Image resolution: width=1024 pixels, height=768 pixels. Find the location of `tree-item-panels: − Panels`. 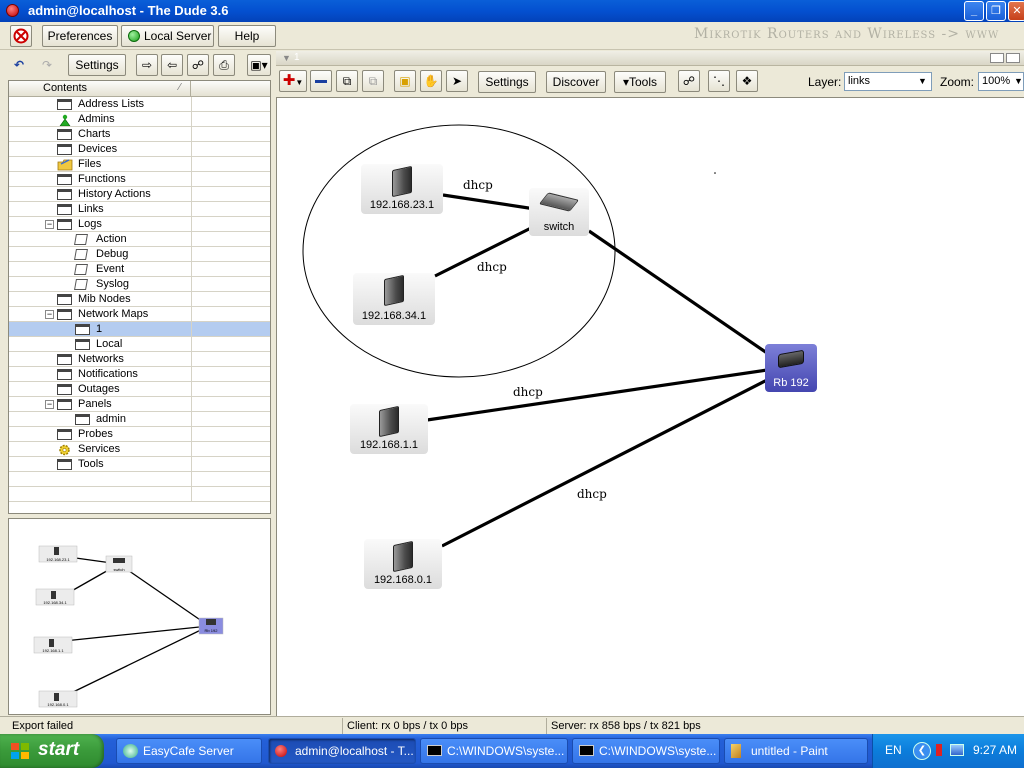

tree-item-panels: − Panels is located at coordinates (139, 404).